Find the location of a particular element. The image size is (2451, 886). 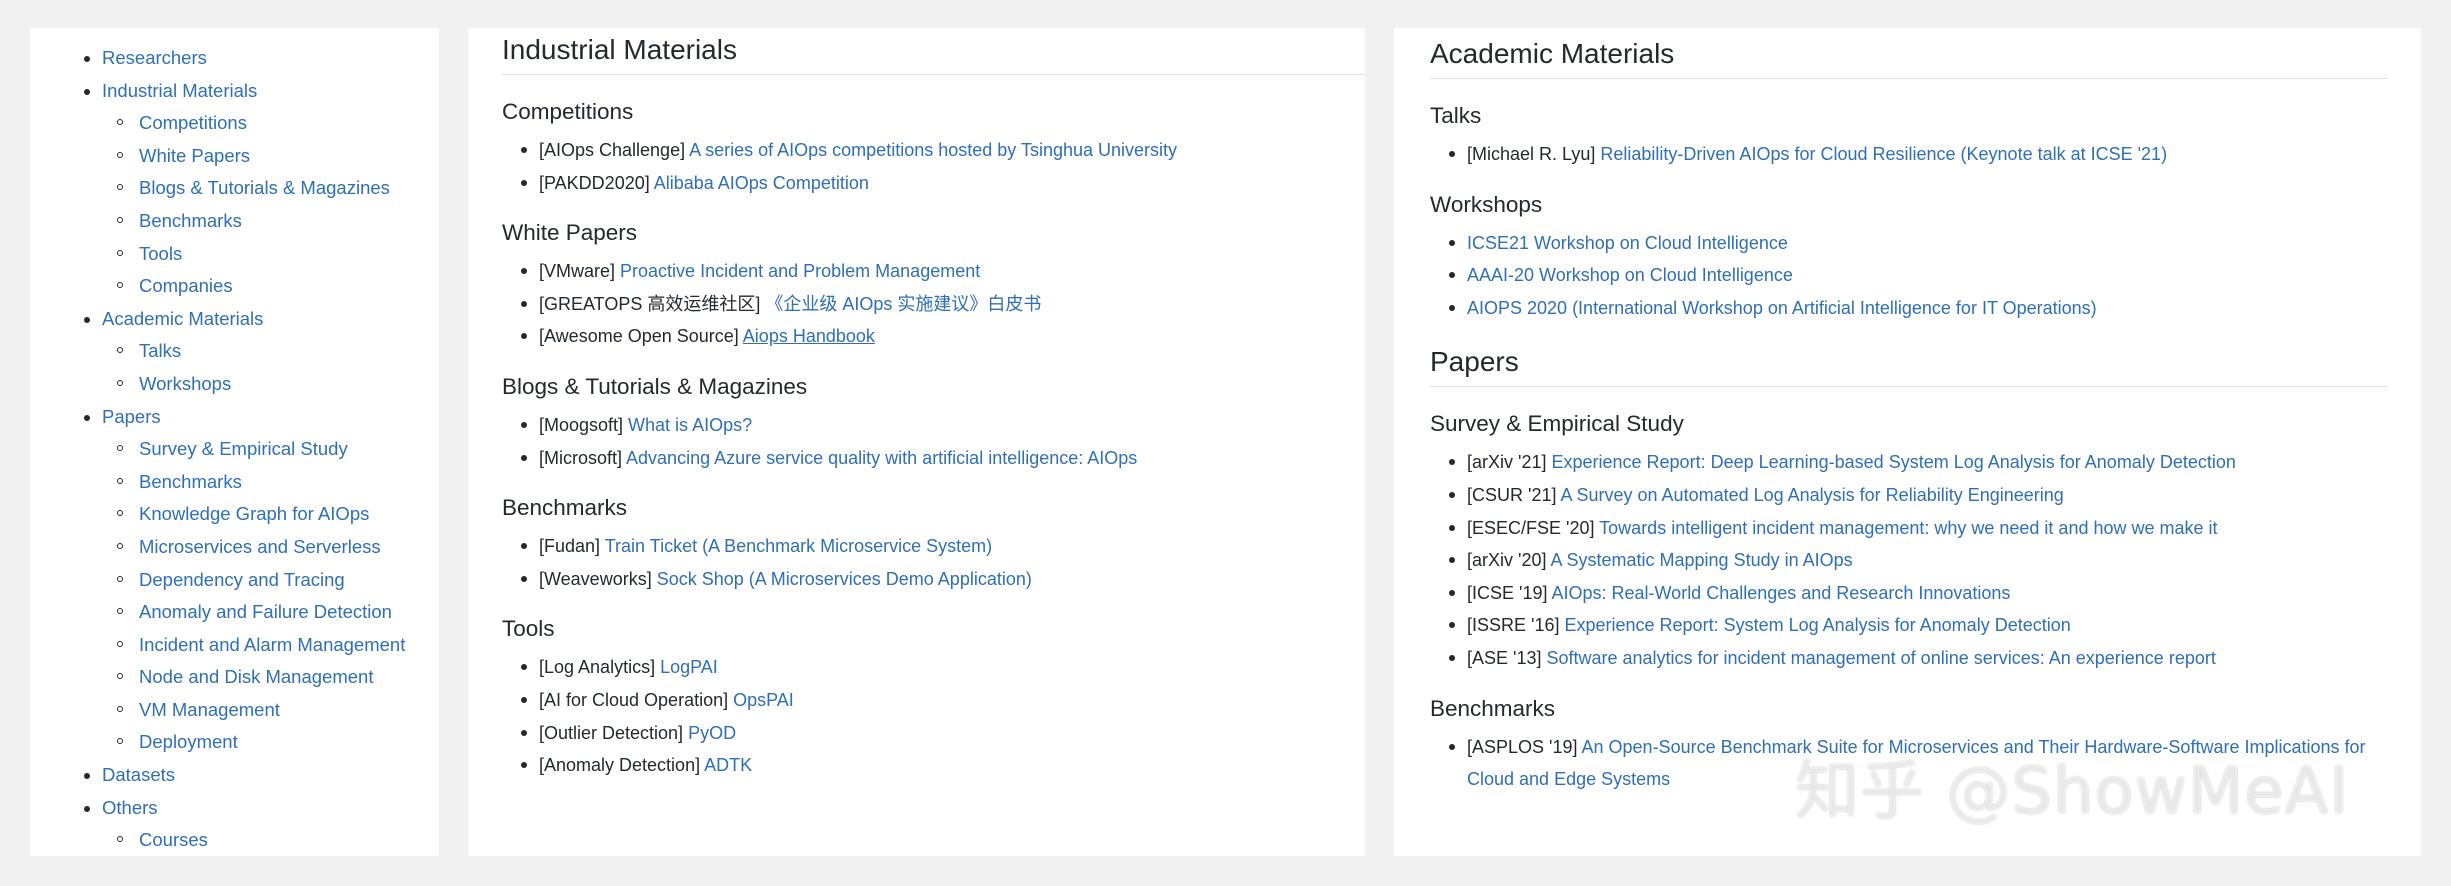

toc-link: Industrial Materials is located at coordinates (179, 90).